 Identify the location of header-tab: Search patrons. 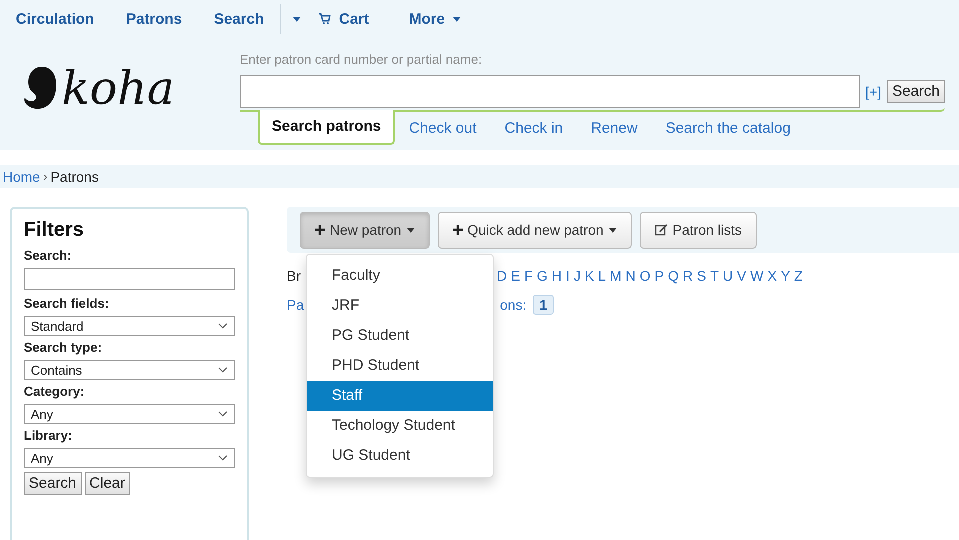
(327, 127).